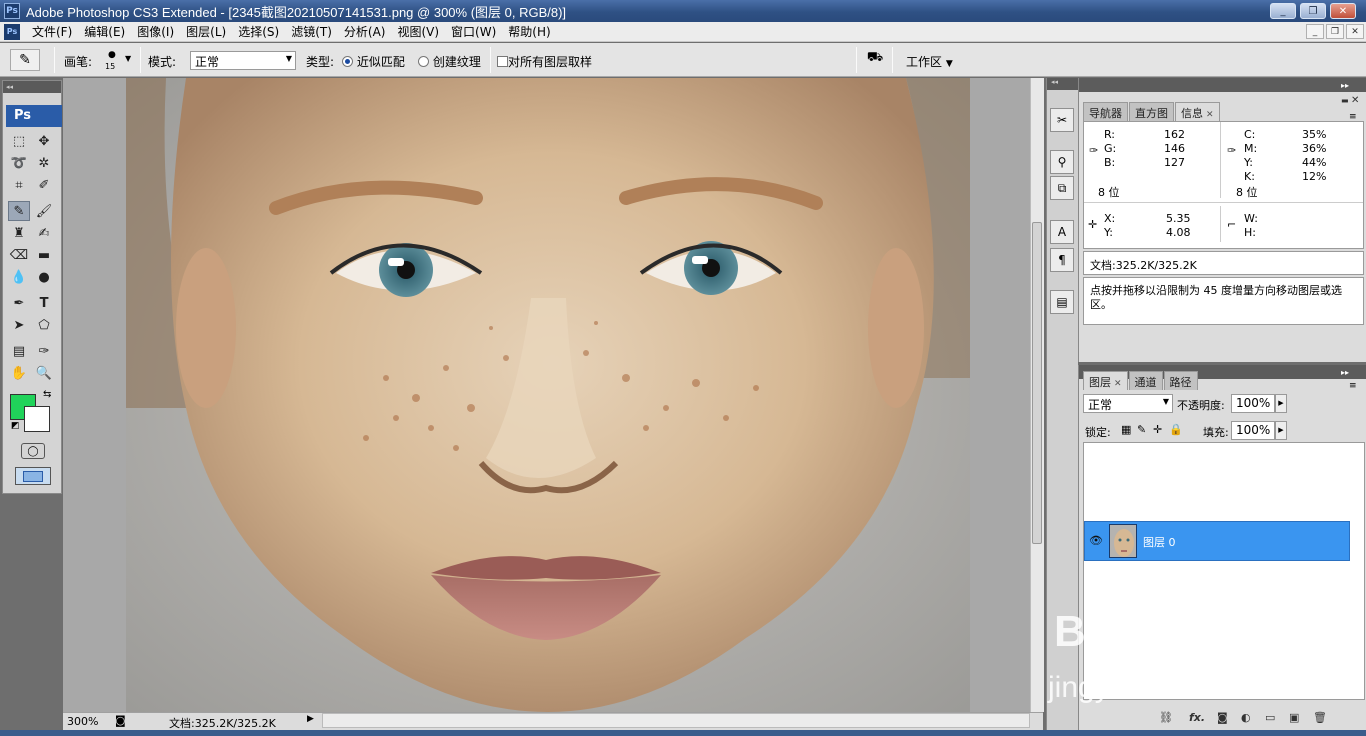 The image size is (1366, 736). I want to click on brushes-icon: ⚲, so click(1062, 162).